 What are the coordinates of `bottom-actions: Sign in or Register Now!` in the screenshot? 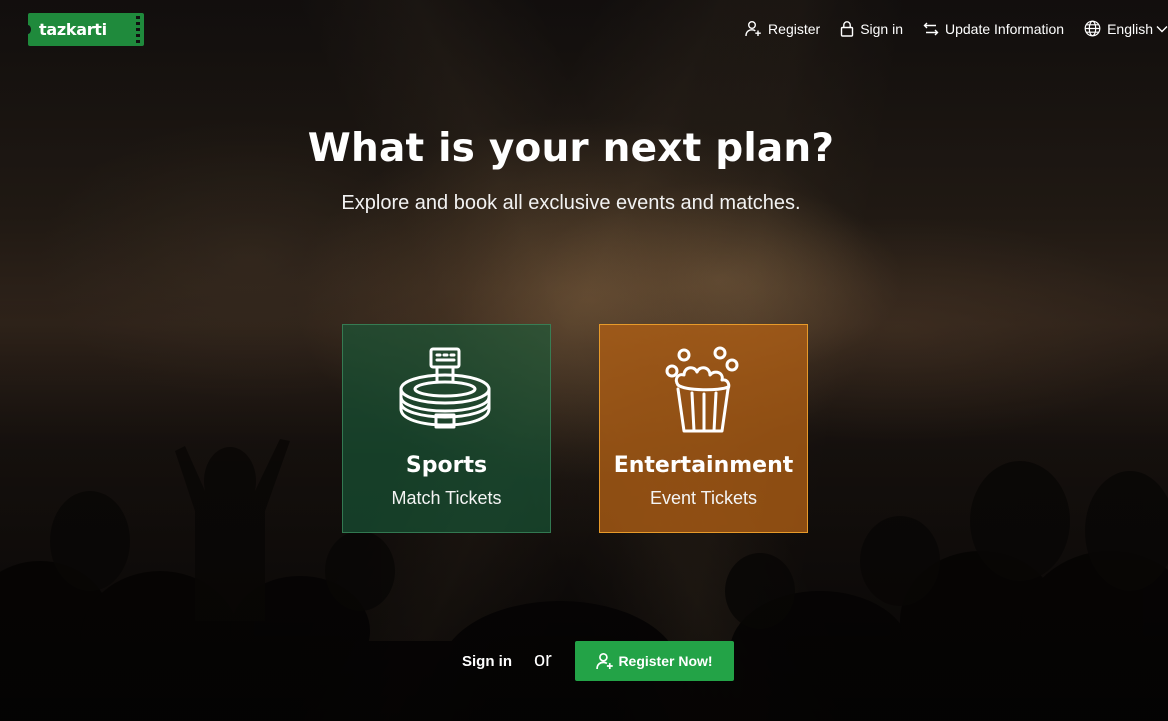 It's located at (584, 661).